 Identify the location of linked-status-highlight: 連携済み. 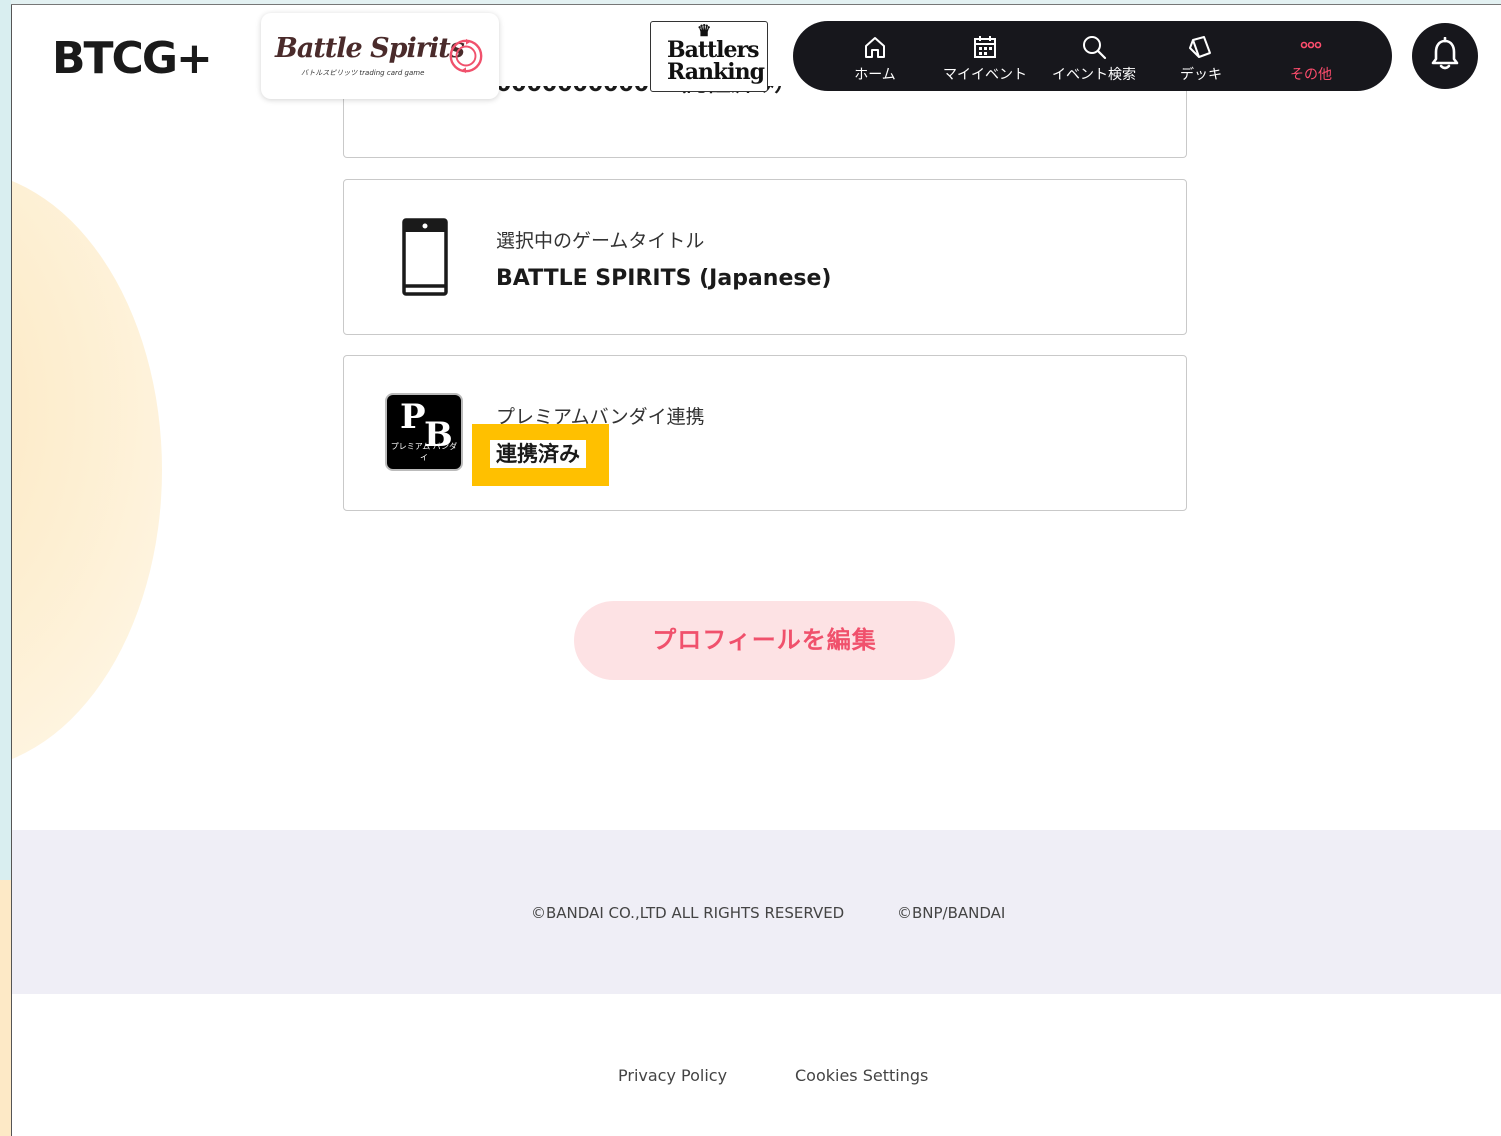
(540, 455).